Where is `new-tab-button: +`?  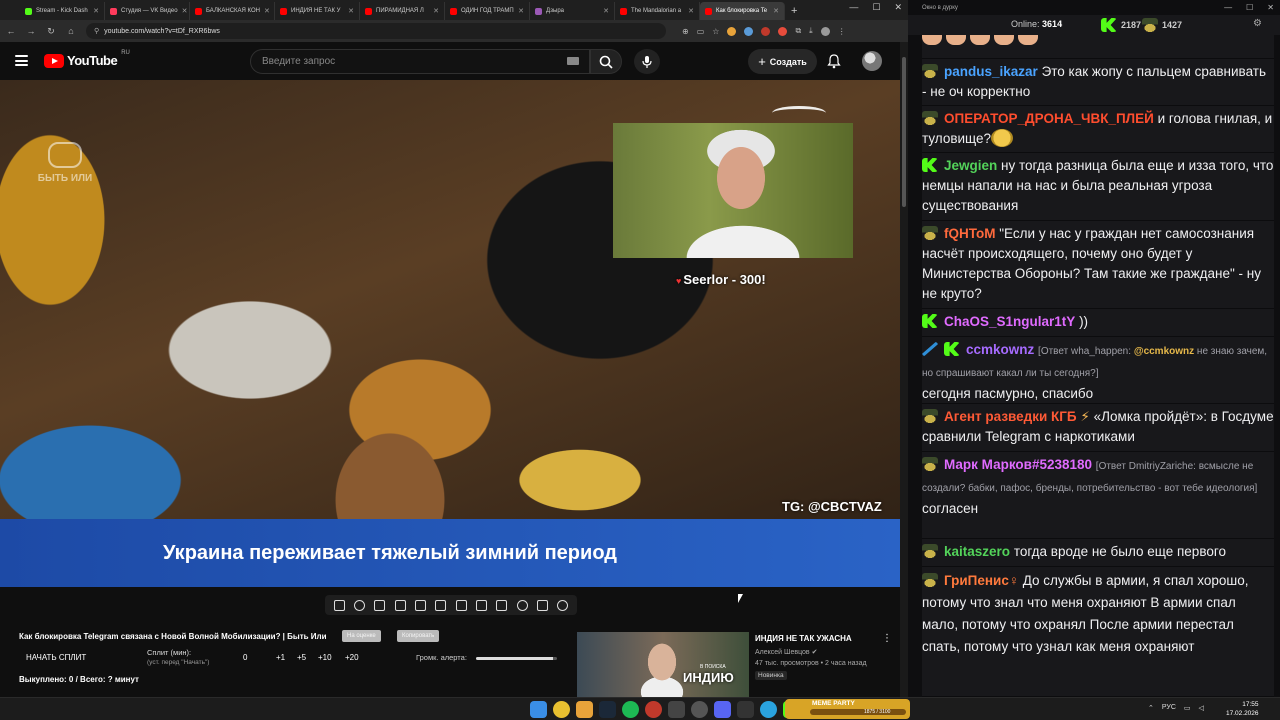
new-tab-button: + is located at coordinates (794, 11).